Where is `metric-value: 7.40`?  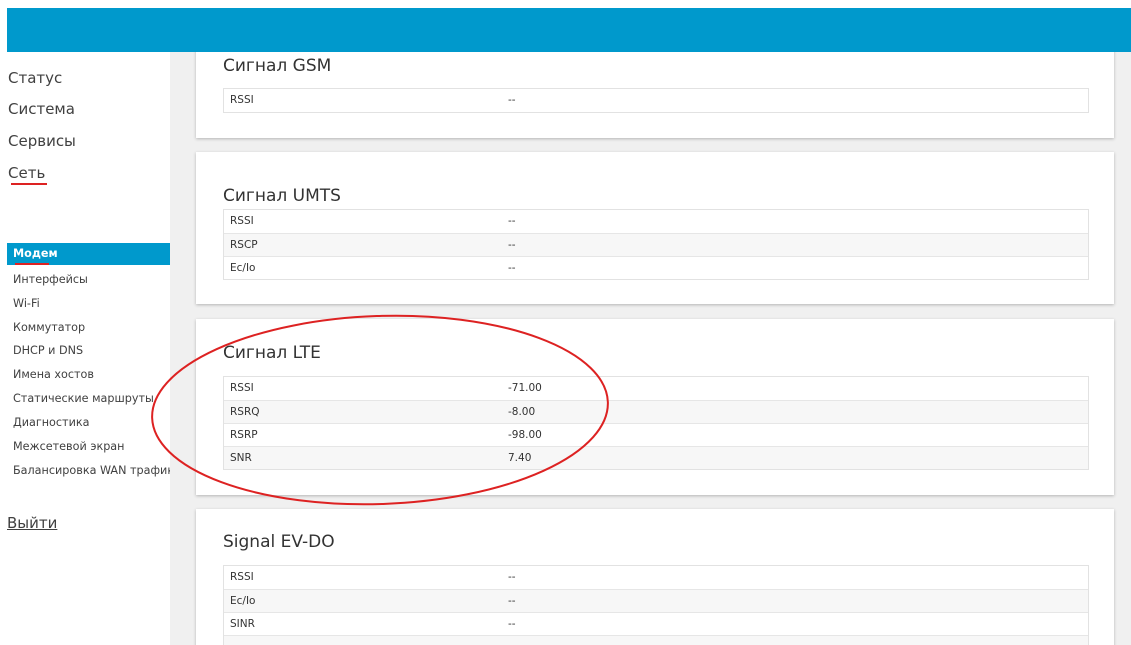
metric-value: 7.40 is located at coordinates (520, 458).